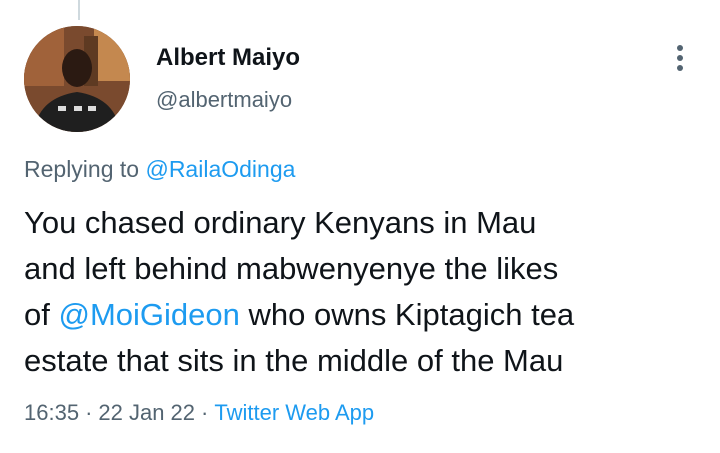 The image size is (720, 453). Describe the element at coordinates (199, 413) in the screenshot. I see `tweet-metadata: 16:35 · 22 Jan 22 · Twitter Web App` at that location.